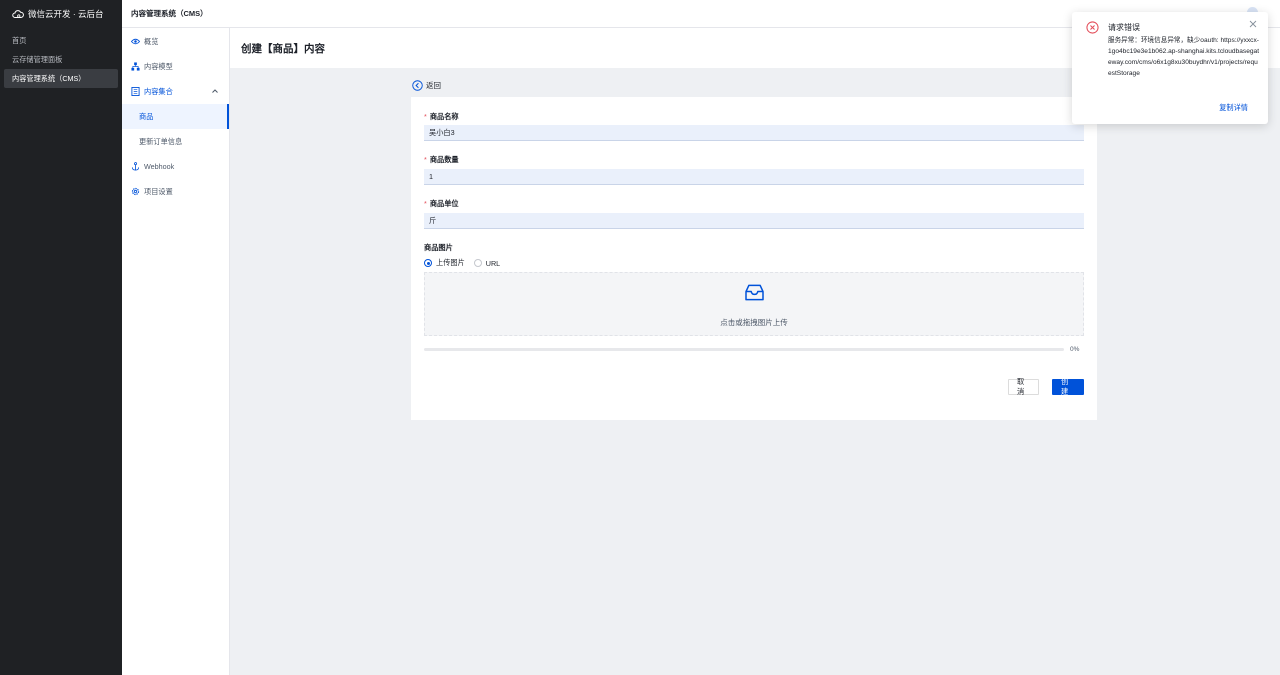 Image resolution: width=1280 pixels, height=675 pixels. Describe the element at coordinates (477, 263) in the screenshot. I see `radio-url` at that location.